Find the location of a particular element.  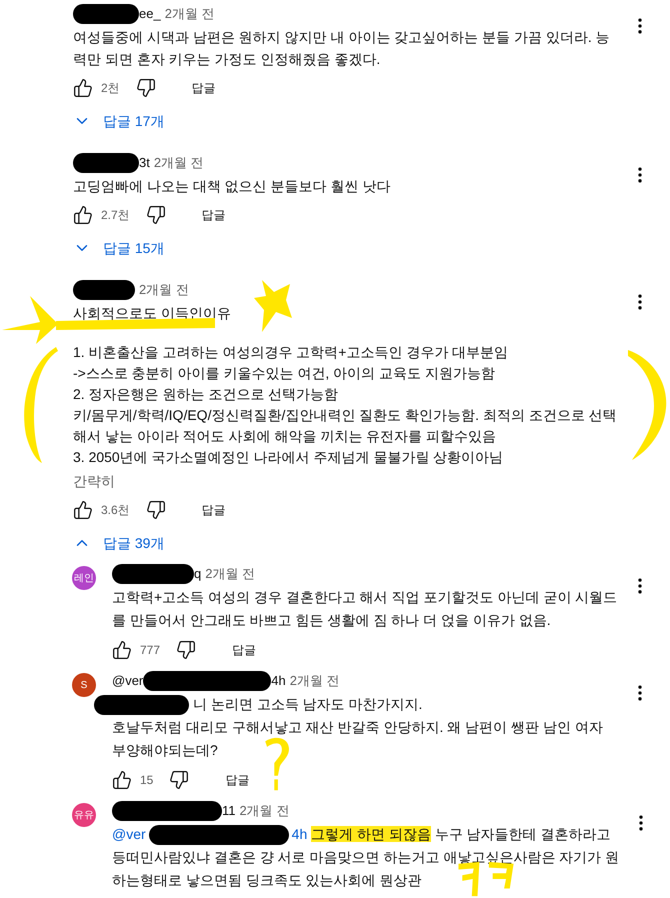

like-count: 2천 is located at coordinates (110, 88).